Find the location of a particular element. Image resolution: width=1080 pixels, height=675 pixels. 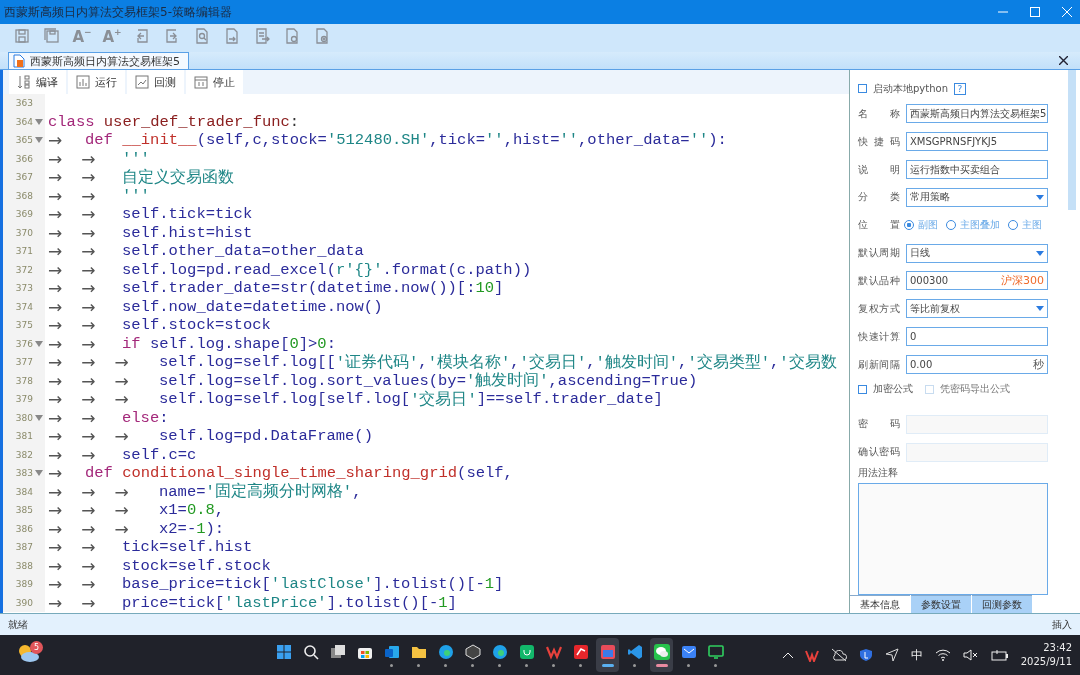

text-field: 0.00 秒 is located at coordinates (977, 365).